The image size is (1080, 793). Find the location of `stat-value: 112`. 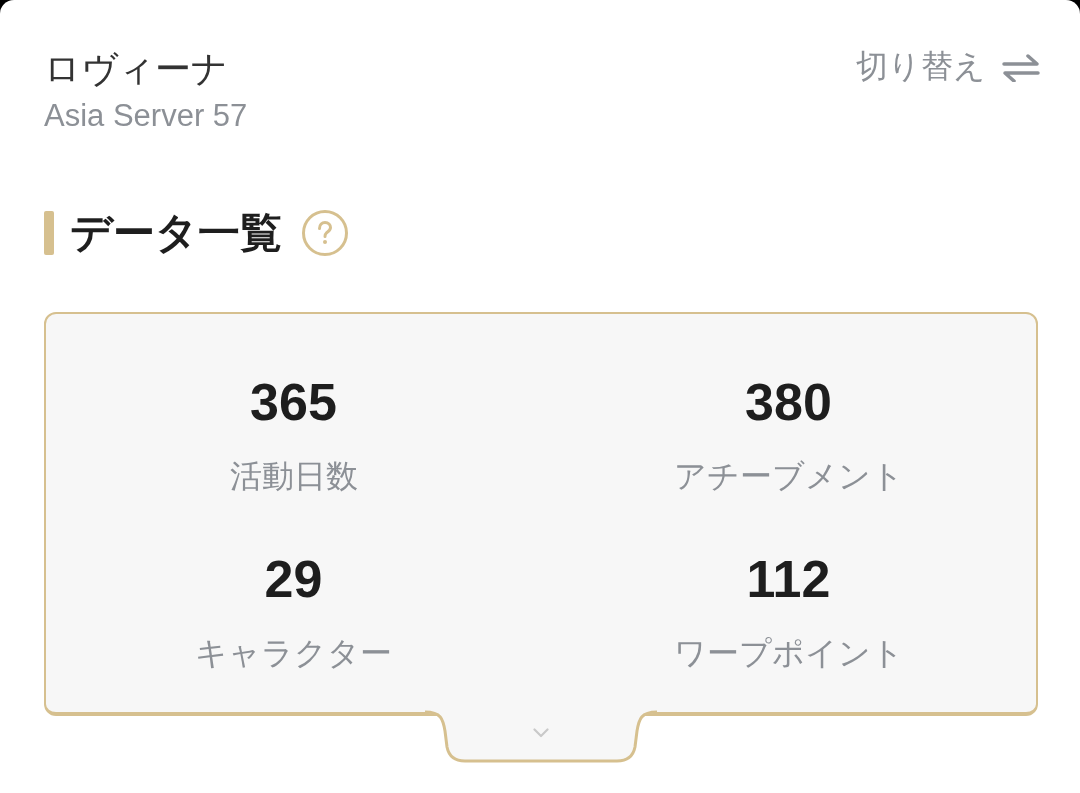

stat-value: 112 is located at coordinates (788, 579).